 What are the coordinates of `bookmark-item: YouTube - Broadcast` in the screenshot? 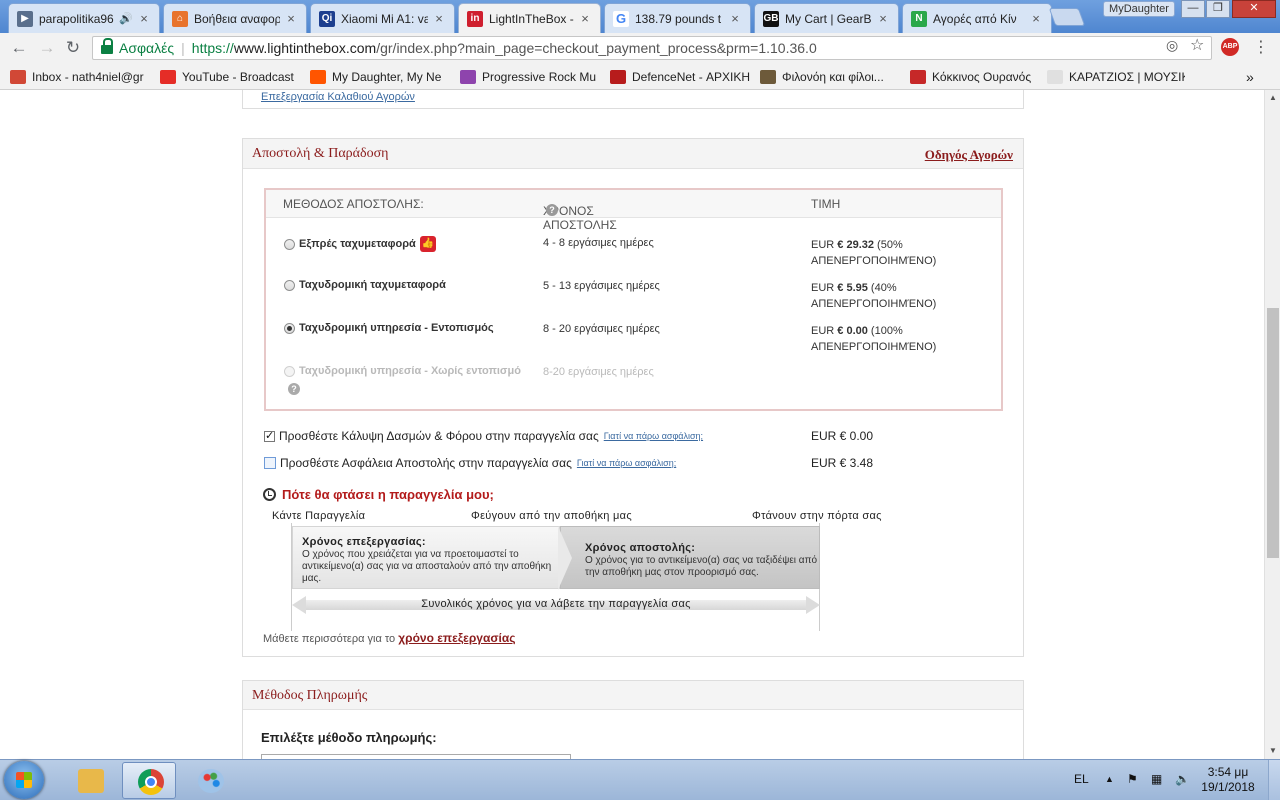 It's located at (231, 76).